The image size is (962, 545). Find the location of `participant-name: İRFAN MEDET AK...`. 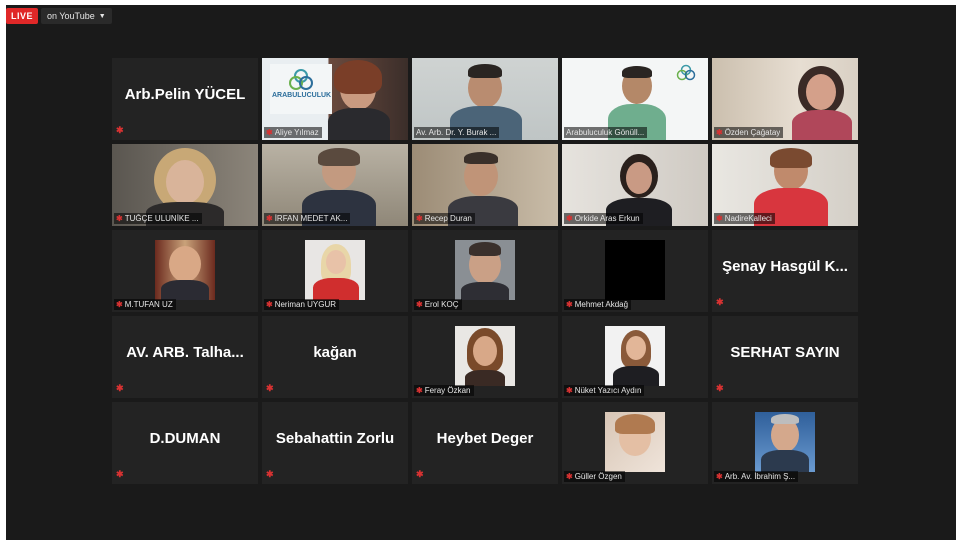

participant-name: İRFAN MEDET AK... is located at coordinates (311, 218).